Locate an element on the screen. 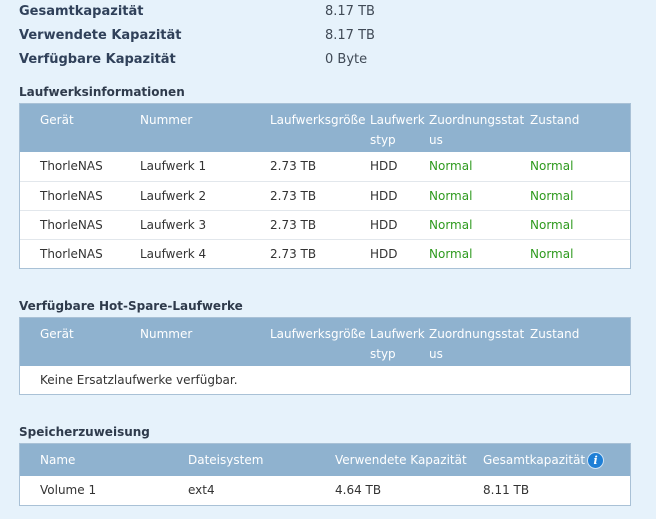 This screenshot has width=656, height=519. column-header-filesystem: Dateisystem is located at coordinates (225, 460).